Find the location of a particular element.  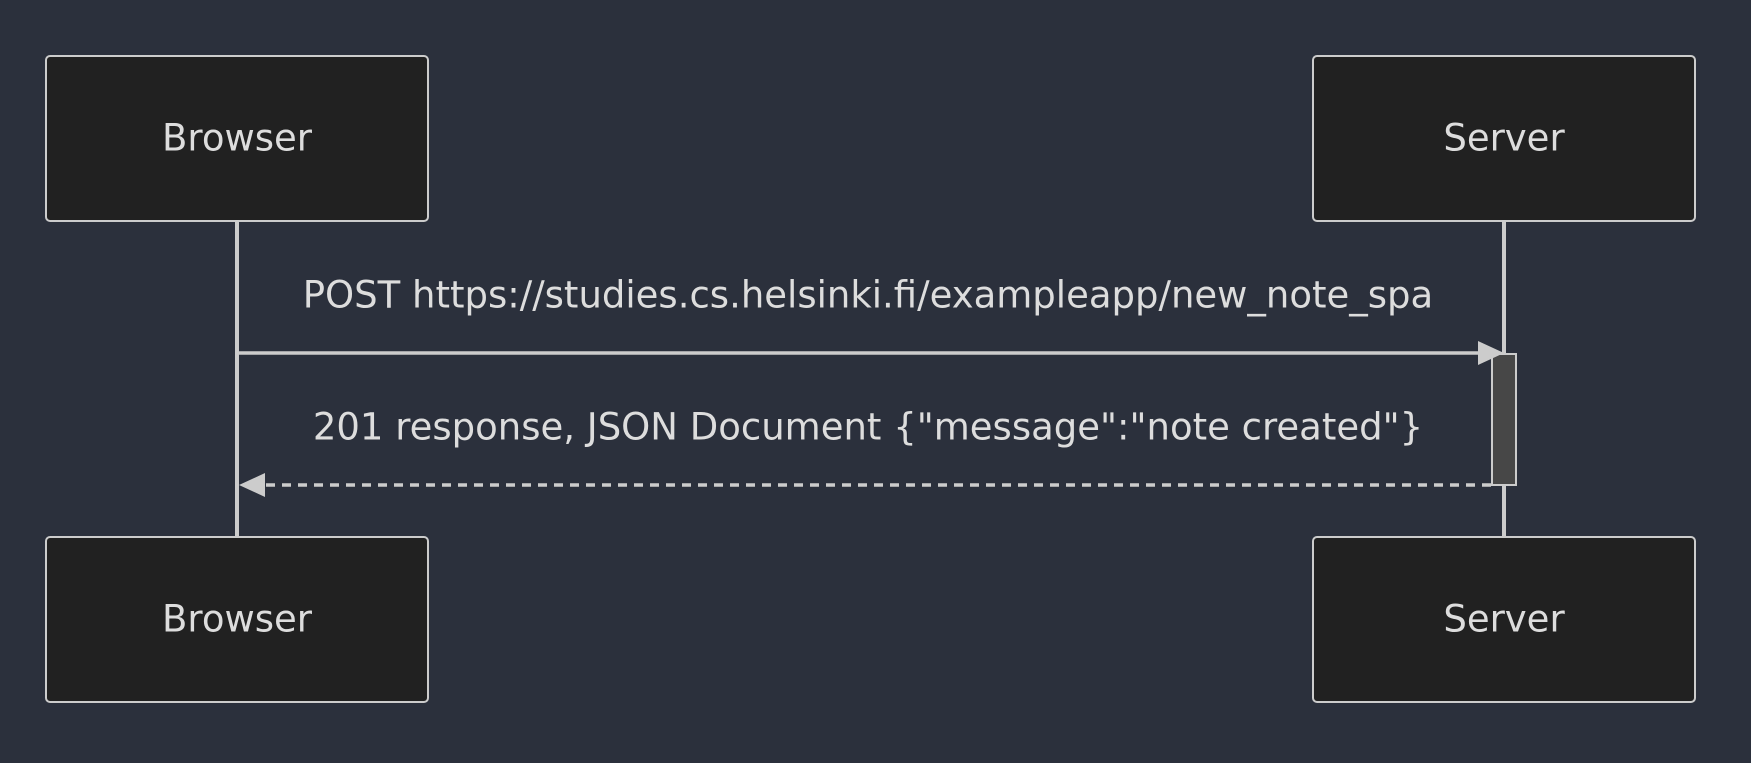

actor-browser-bottom: Browser is located at coordinates (237, 619).